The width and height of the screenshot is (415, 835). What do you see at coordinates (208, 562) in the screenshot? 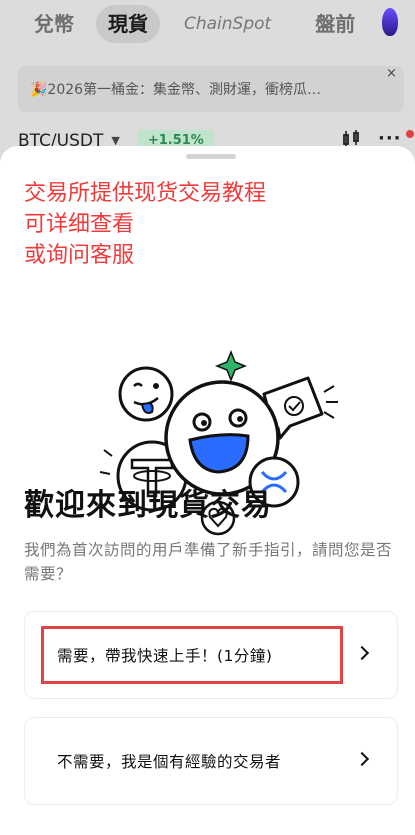
I see `sheet-subtitle: 我們為首次訪問的用戶準備了新手指引，請問您是否需要？` at bounding box center [208, 562].